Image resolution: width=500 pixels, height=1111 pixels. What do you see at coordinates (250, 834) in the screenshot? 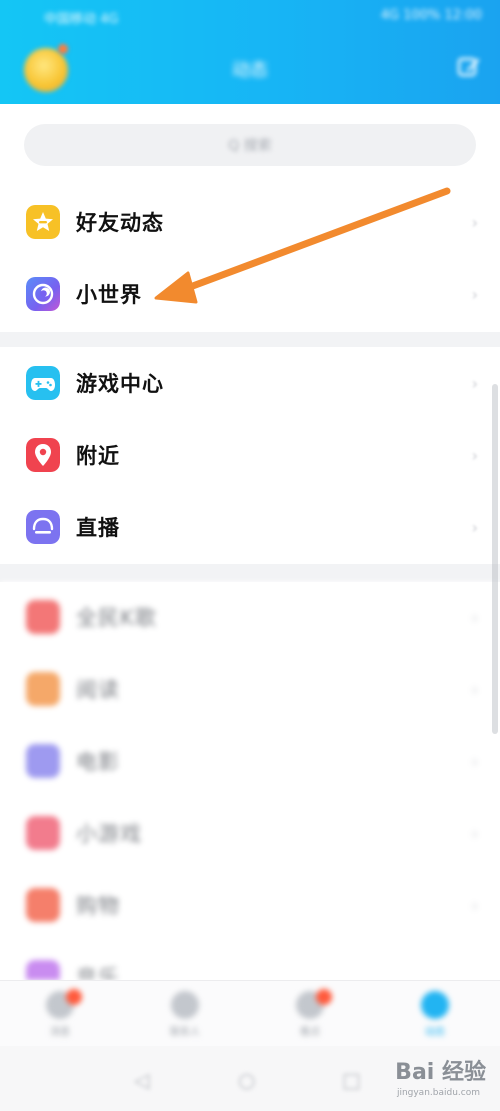
I see `list-item-mini-game: 小游戏 ›` at bounding box center [250, 834].